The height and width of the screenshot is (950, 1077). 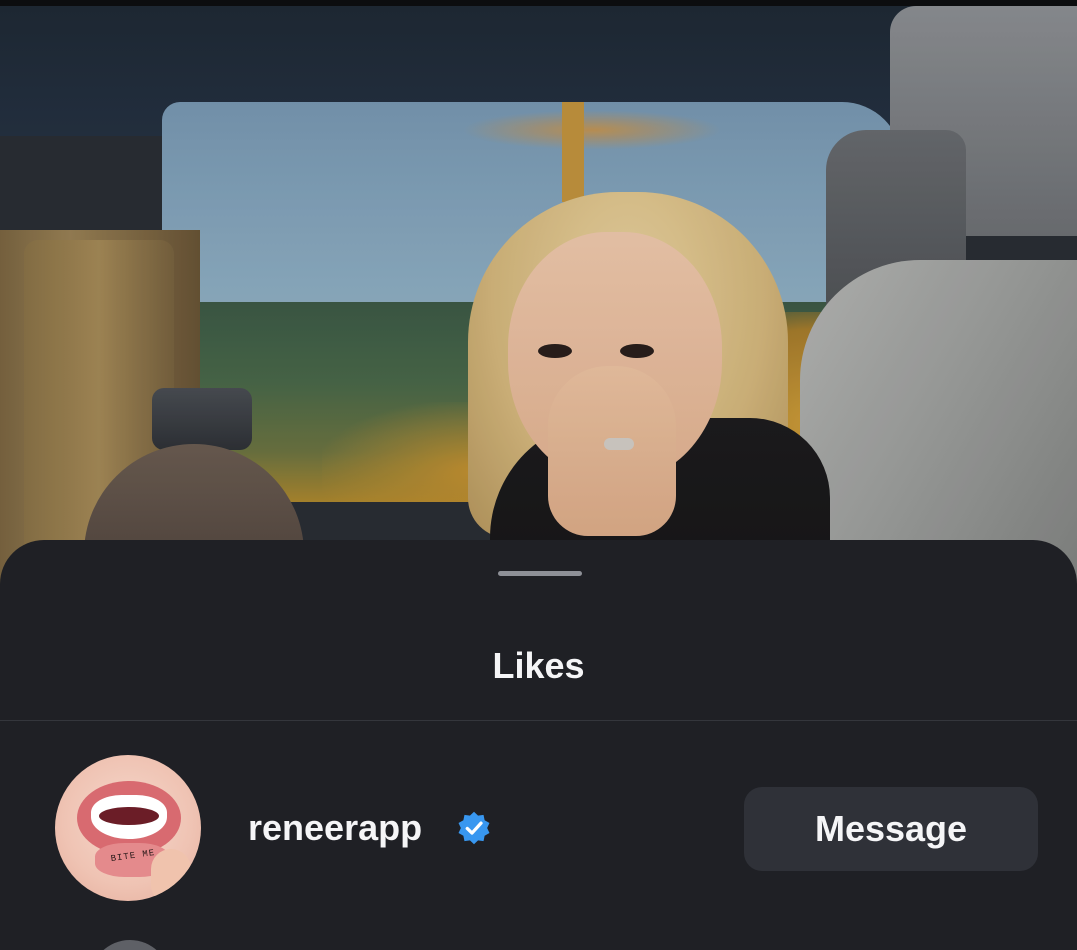 What do you see at coordinates (891, 829) in the screenshot?
I see `message-button: Message` at bounding box center [891, 829].